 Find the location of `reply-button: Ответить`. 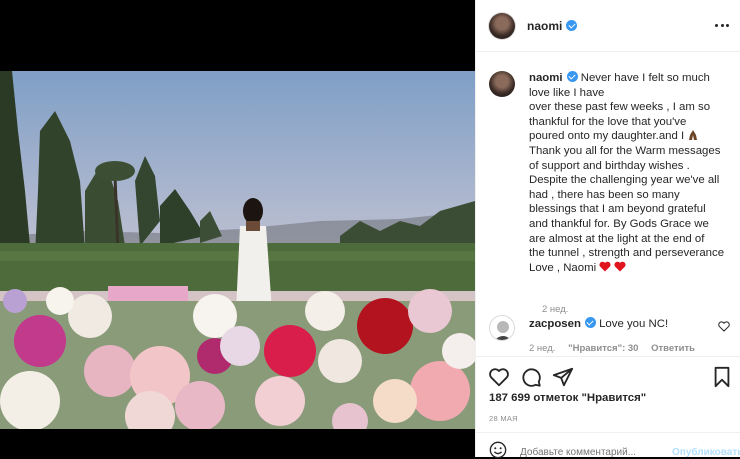

reply-button: Ответить is located at coordinates (673, 348).